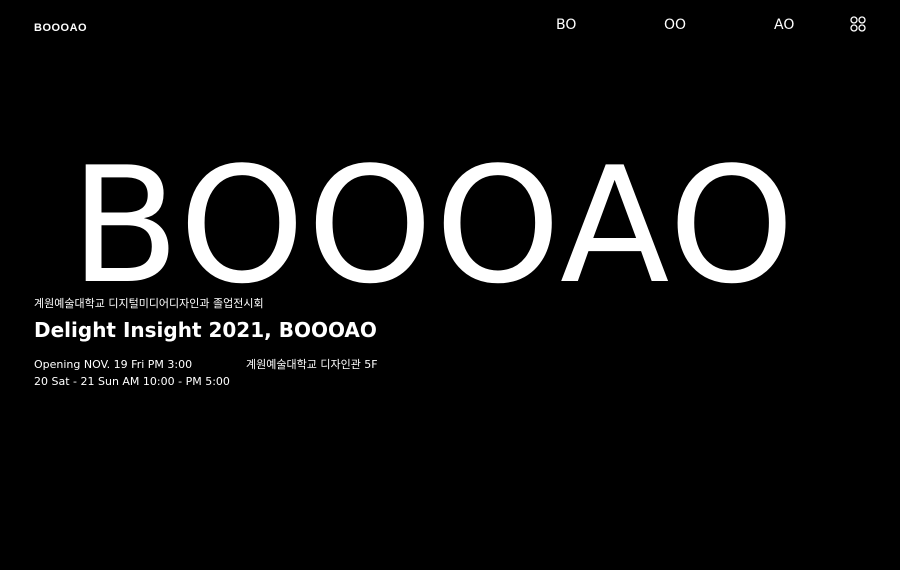  I want to click on four-circles-grid-icon, so click(858, 24).